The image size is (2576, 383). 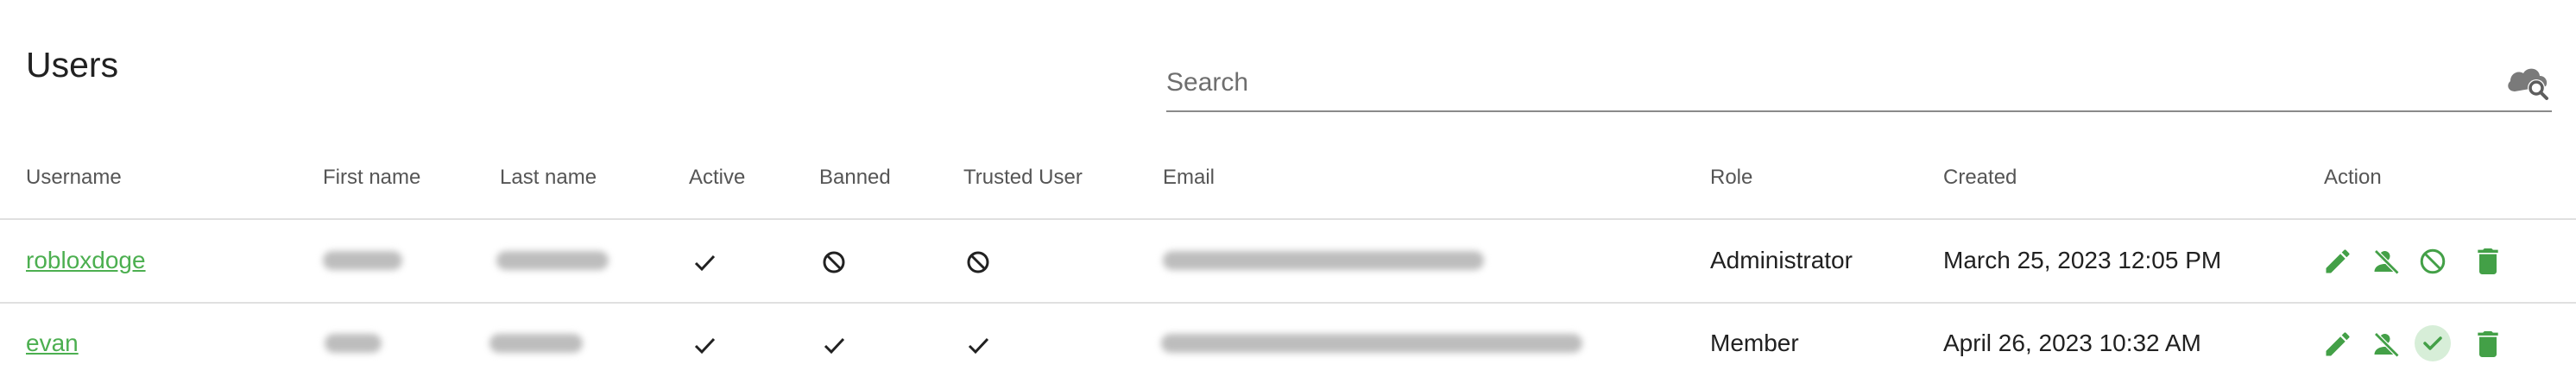 What do you see at coordinates (1023, 178) in the screenshot?
I see `column-trusted-user: Trusted User` at bounding box center [1023, 178].